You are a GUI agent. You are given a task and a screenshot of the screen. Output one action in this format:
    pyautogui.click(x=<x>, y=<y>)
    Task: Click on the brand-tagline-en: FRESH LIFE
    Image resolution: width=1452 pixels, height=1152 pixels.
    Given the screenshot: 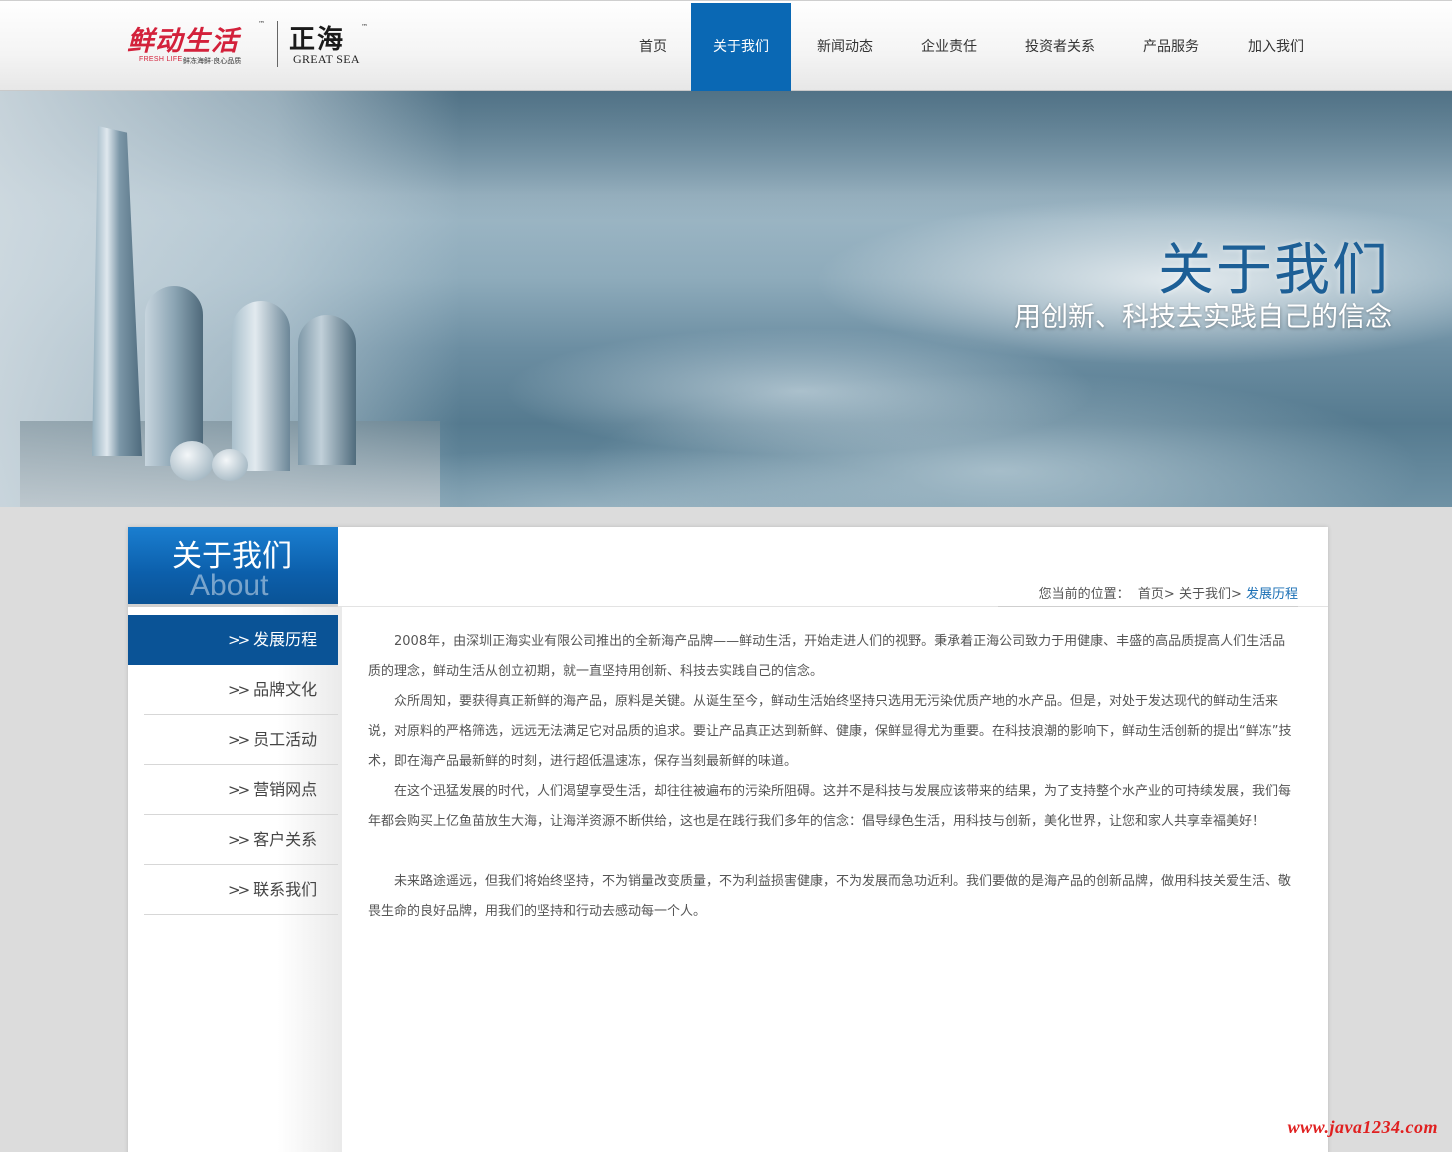 What is the action you would take?
    pyautogui.click(x=161, y=59)
    